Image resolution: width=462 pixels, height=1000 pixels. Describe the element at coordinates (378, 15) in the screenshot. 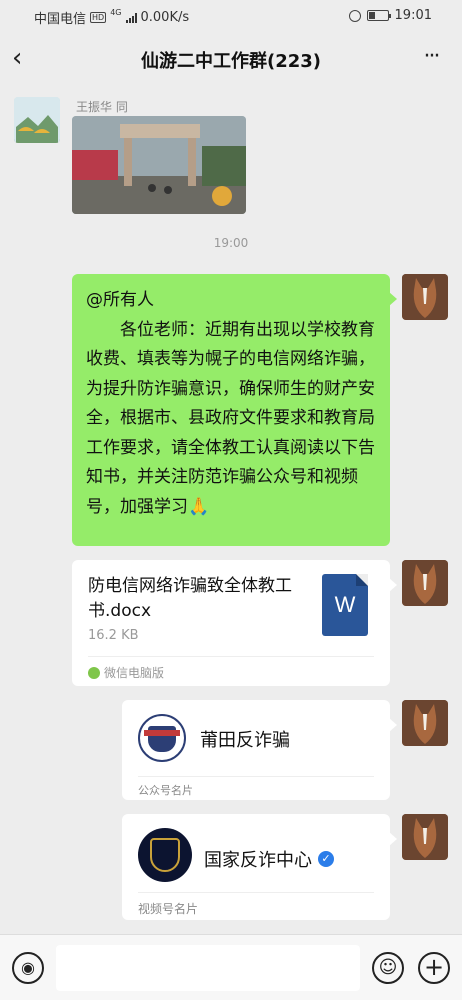

I see `battery-icon` at that location.